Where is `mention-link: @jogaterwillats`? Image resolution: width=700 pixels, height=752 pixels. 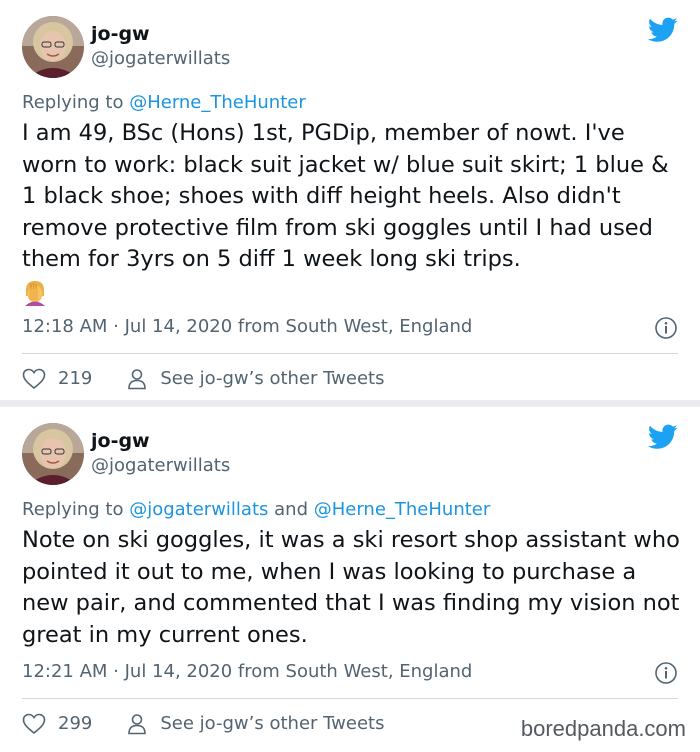
mention-link: @jogaterwillats is located at coordinates (198, 509).